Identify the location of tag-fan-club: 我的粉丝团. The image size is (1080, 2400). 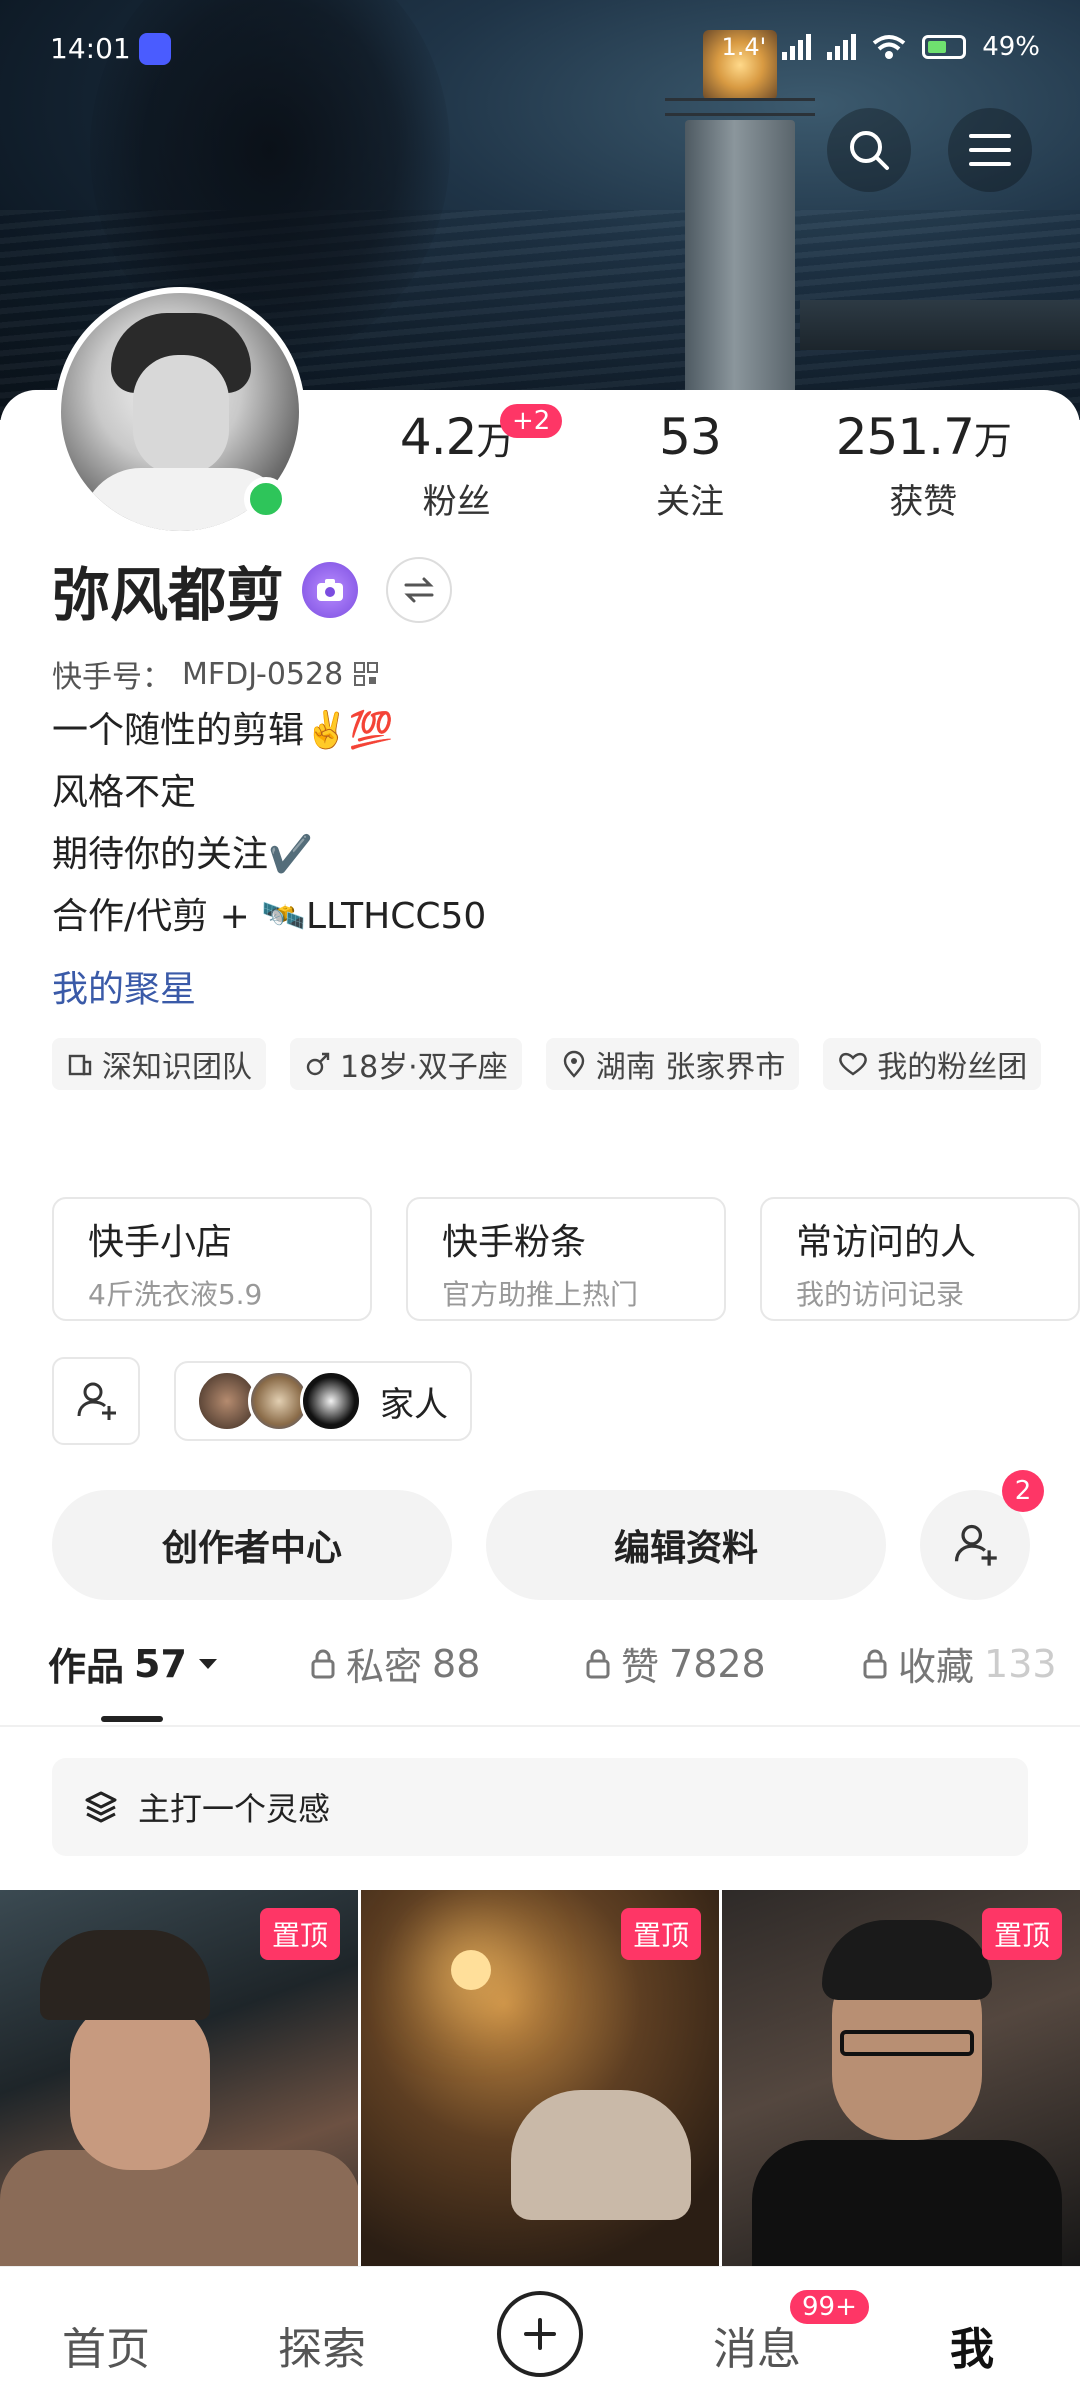
(932, 1064).